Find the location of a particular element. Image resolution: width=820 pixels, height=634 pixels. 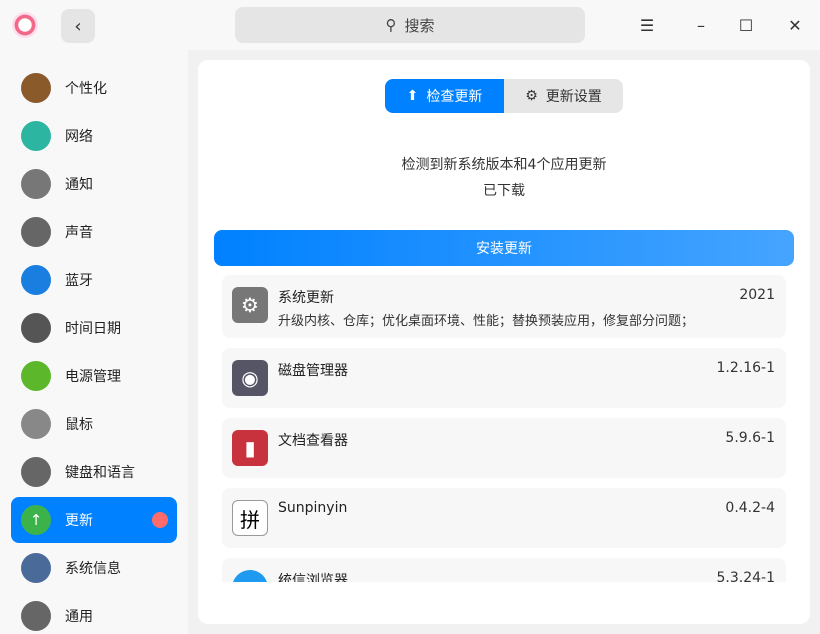

tab-check-updates: ⬆ 检查更新 is located at coordinates (444, 96).